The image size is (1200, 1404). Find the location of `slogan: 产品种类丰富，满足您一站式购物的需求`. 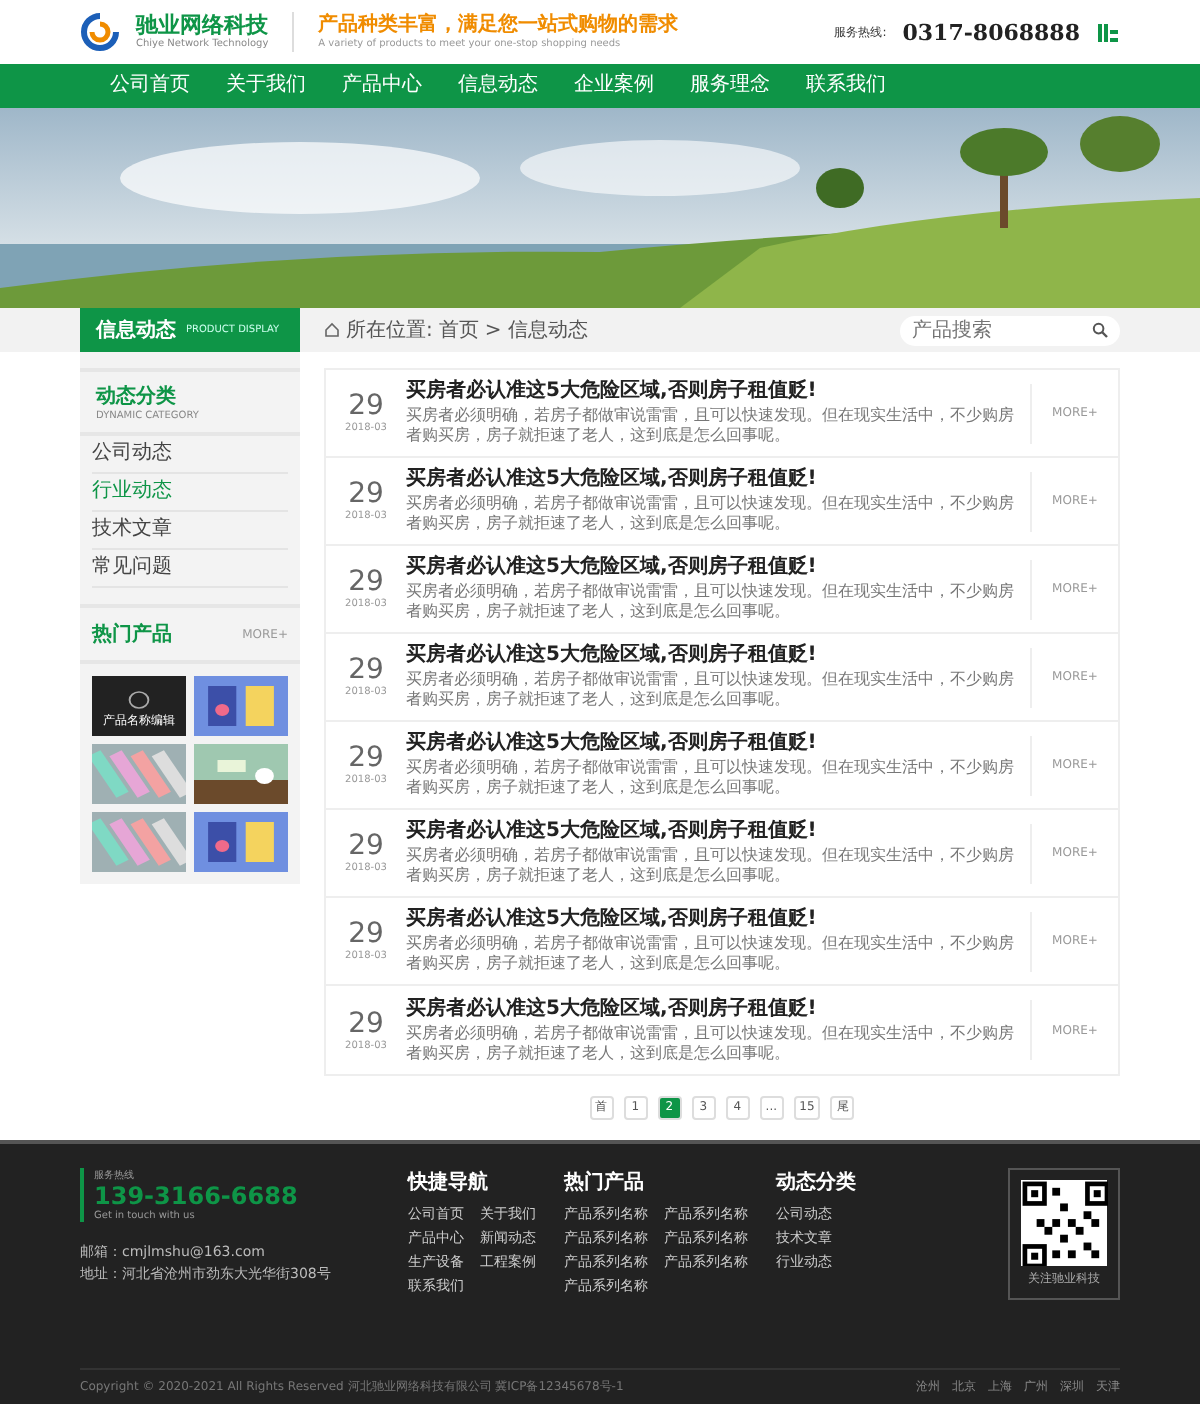

slogan: 产品种类丰富，满足您一站式购物的需求 is located at coordinates (498, 26).